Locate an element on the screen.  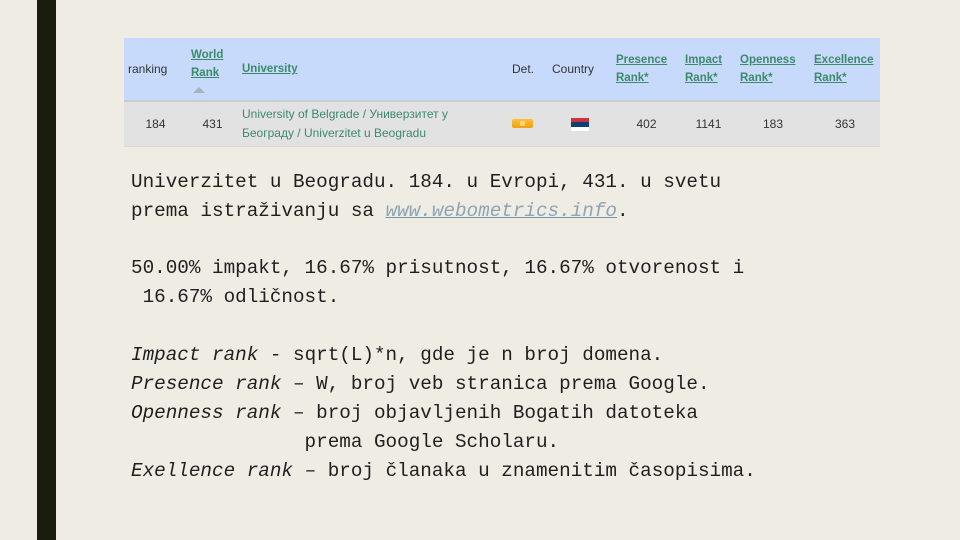
header-world-rank: World Rank is located at coordinates (212, 69).